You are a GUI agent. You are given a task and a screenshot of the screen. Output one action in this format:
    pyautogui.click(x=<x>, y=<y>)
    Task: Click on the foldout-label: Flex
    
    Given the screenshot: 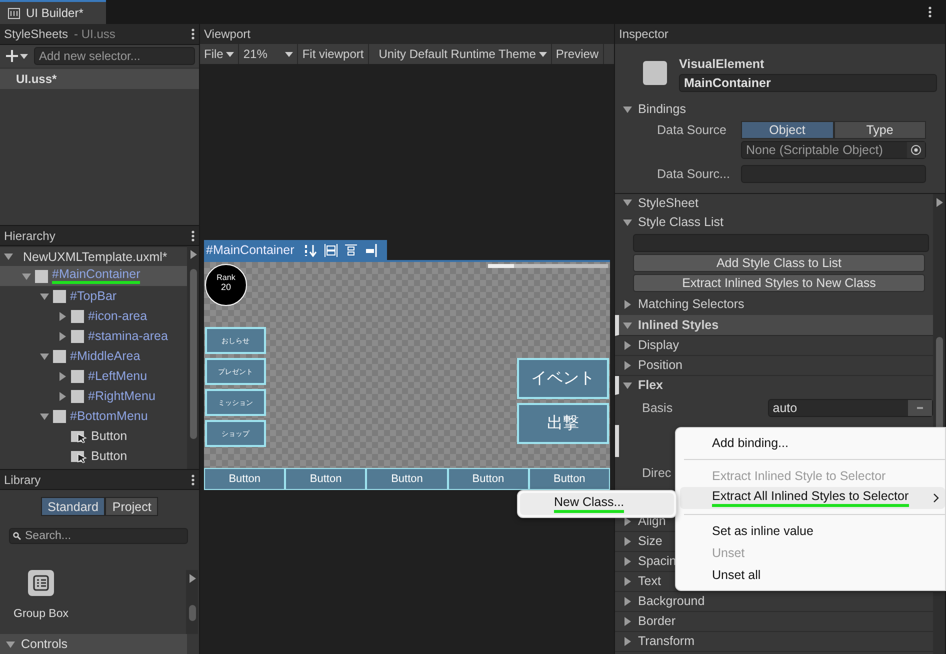 What is the action you would take?
    pyautogui.click(x=651, y=385)
    